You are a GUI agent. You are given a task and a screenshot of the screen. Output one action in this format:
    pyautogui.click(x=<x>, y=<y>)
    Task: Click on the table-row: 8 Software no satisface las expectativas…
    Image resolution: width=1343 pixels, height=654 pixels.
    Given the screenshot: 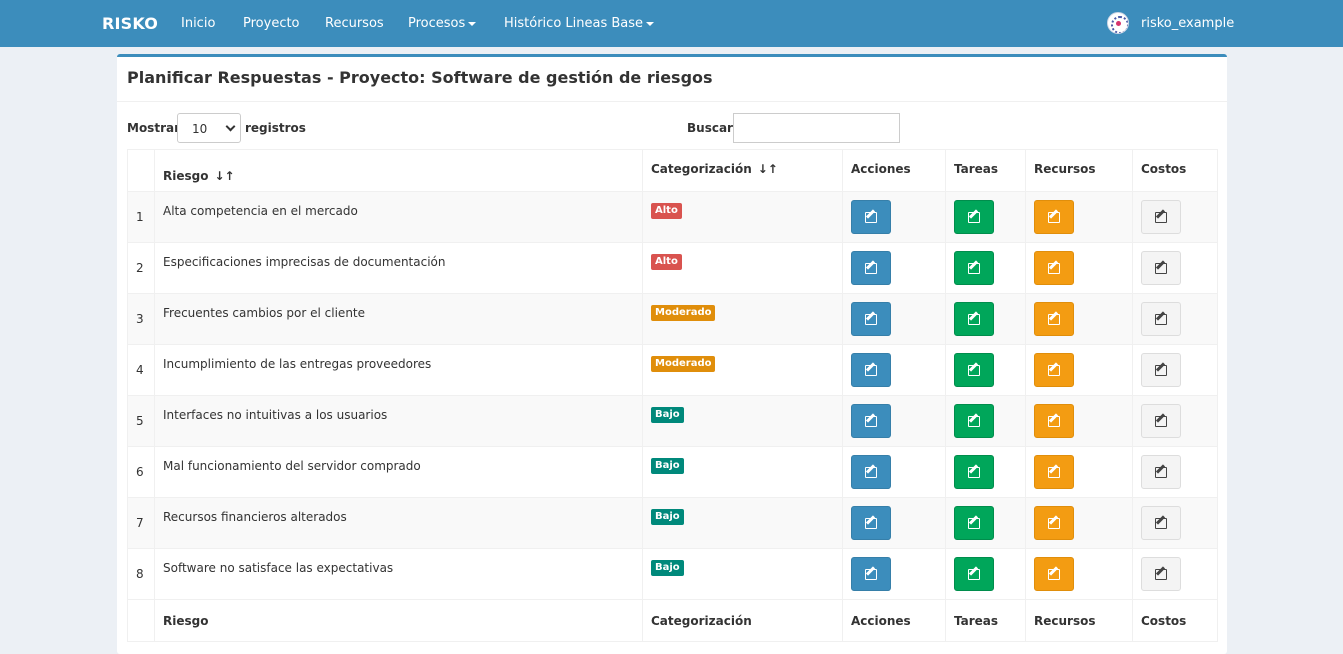 What is the action you would take?
    pyautogui.click(x=672, y=574)
    